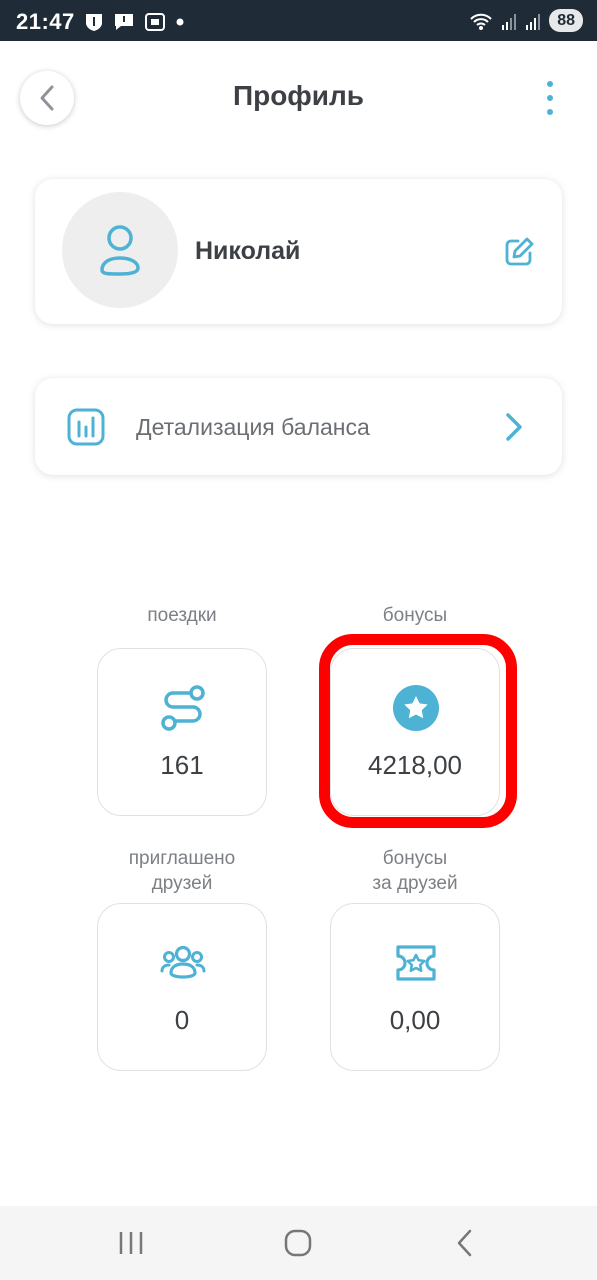  I want to click on avatar, so click(120, 250).